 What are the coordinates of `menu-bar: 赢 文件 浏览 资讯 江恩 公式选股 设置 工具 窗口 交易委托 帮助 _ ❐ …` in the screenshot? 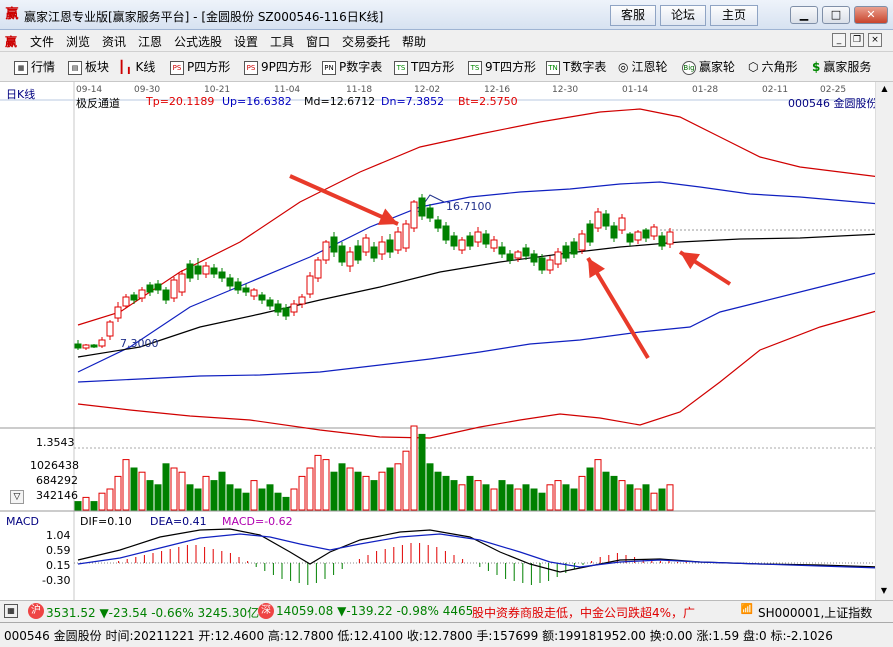 It's located at (446, 41).